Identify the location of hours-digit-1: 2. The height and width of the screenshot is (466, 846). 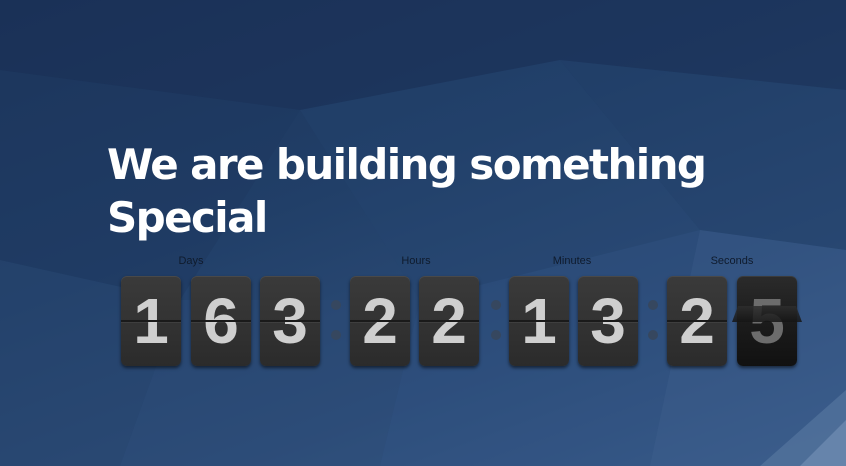
(380, 321).